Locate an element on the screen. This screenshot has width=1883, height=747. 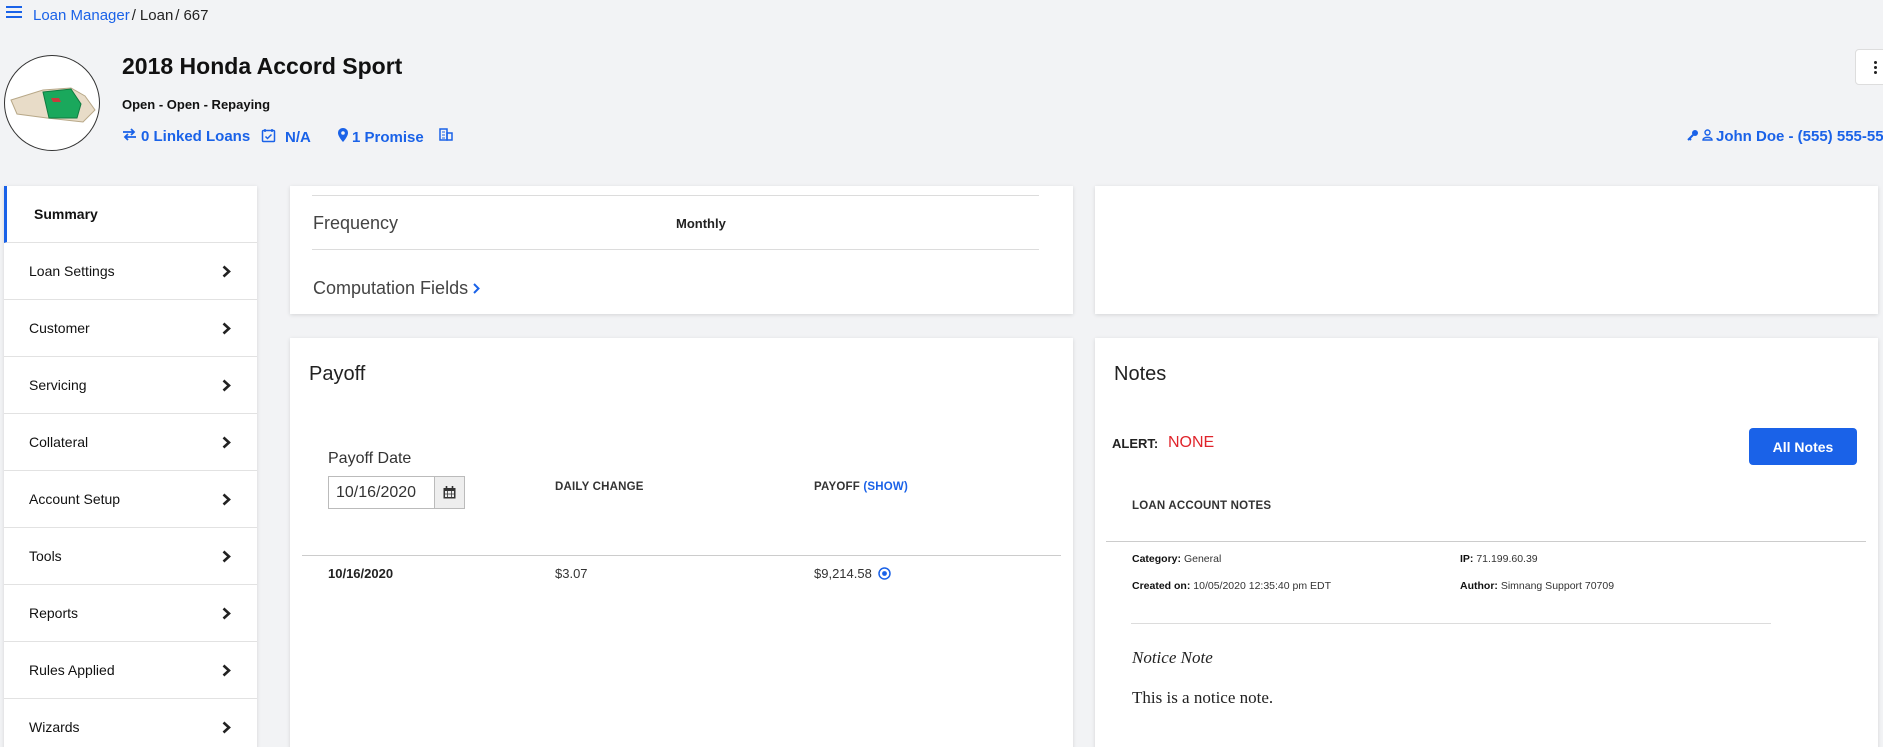
sidebar-item-account-setup: Account Setup is located at coordinates (130, 499).